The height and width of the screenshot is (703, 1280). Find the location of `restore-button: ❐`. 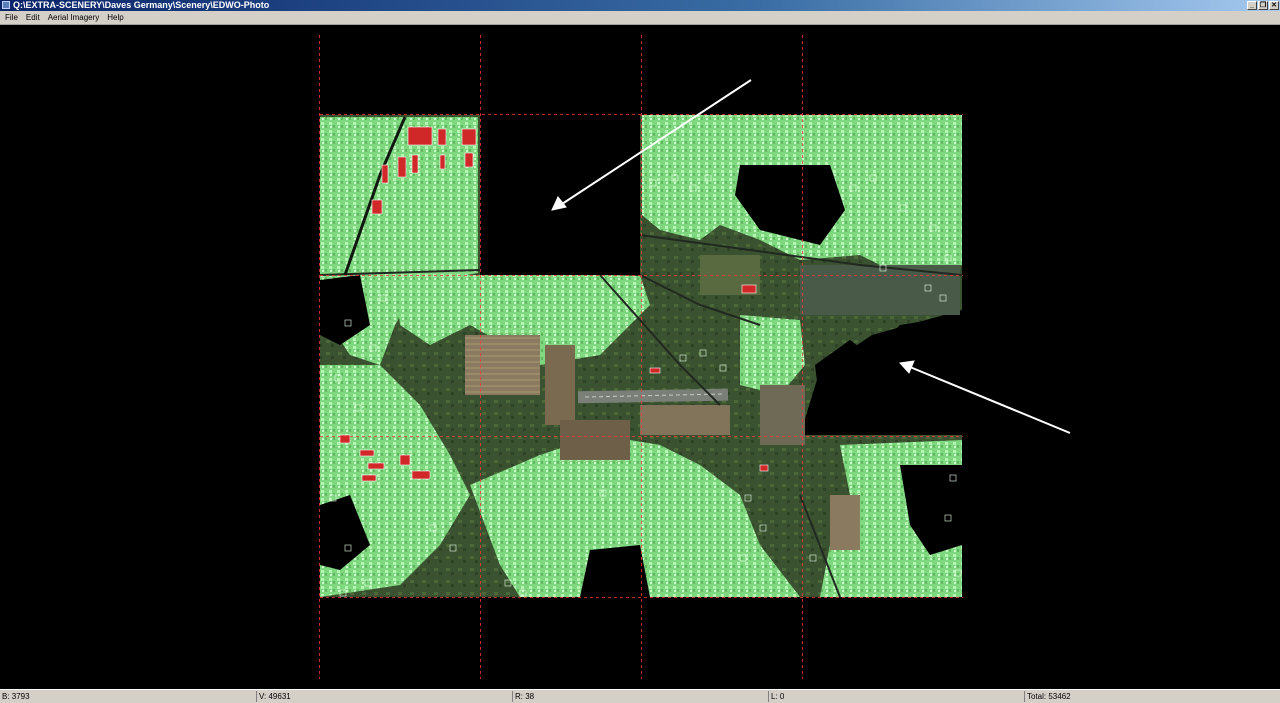

restore-button: ❐ is located at coordinates (1263, 5).